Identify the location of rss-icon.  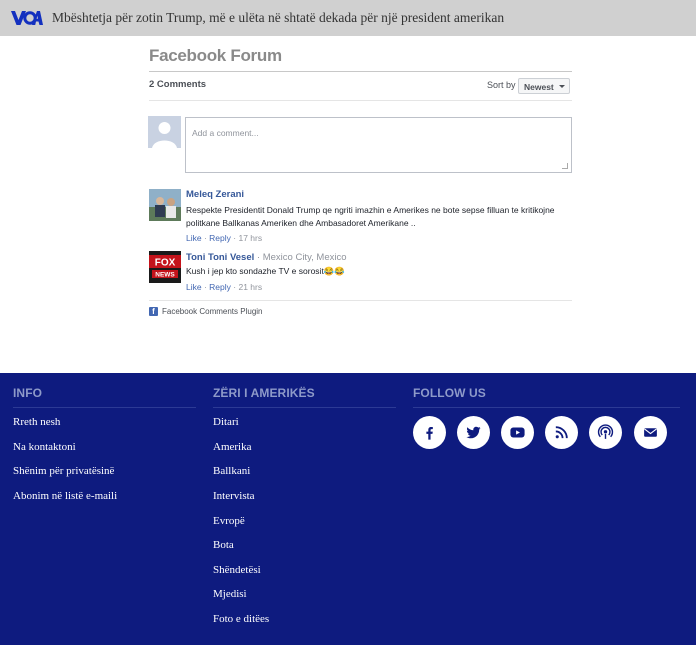
(561, 432).